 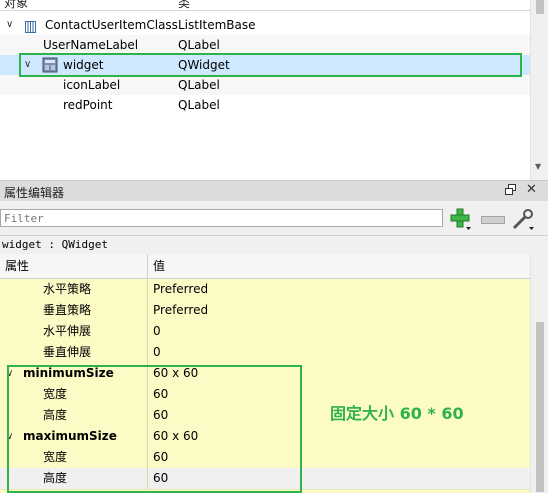 I want to click on filter-input: Filter, so click(x=221, y=218).